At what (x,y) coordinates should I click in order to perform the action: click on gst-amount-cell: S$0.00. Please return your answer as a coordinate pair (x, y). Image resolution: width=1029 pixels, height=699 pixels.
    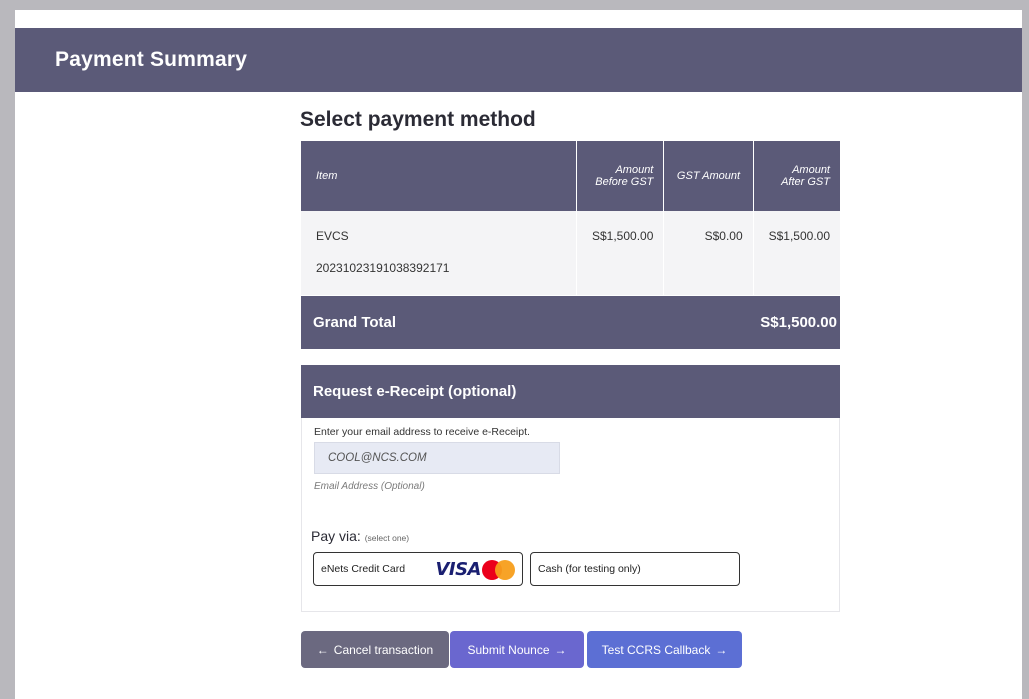
    Looking at the image, I should click on (708, 253).